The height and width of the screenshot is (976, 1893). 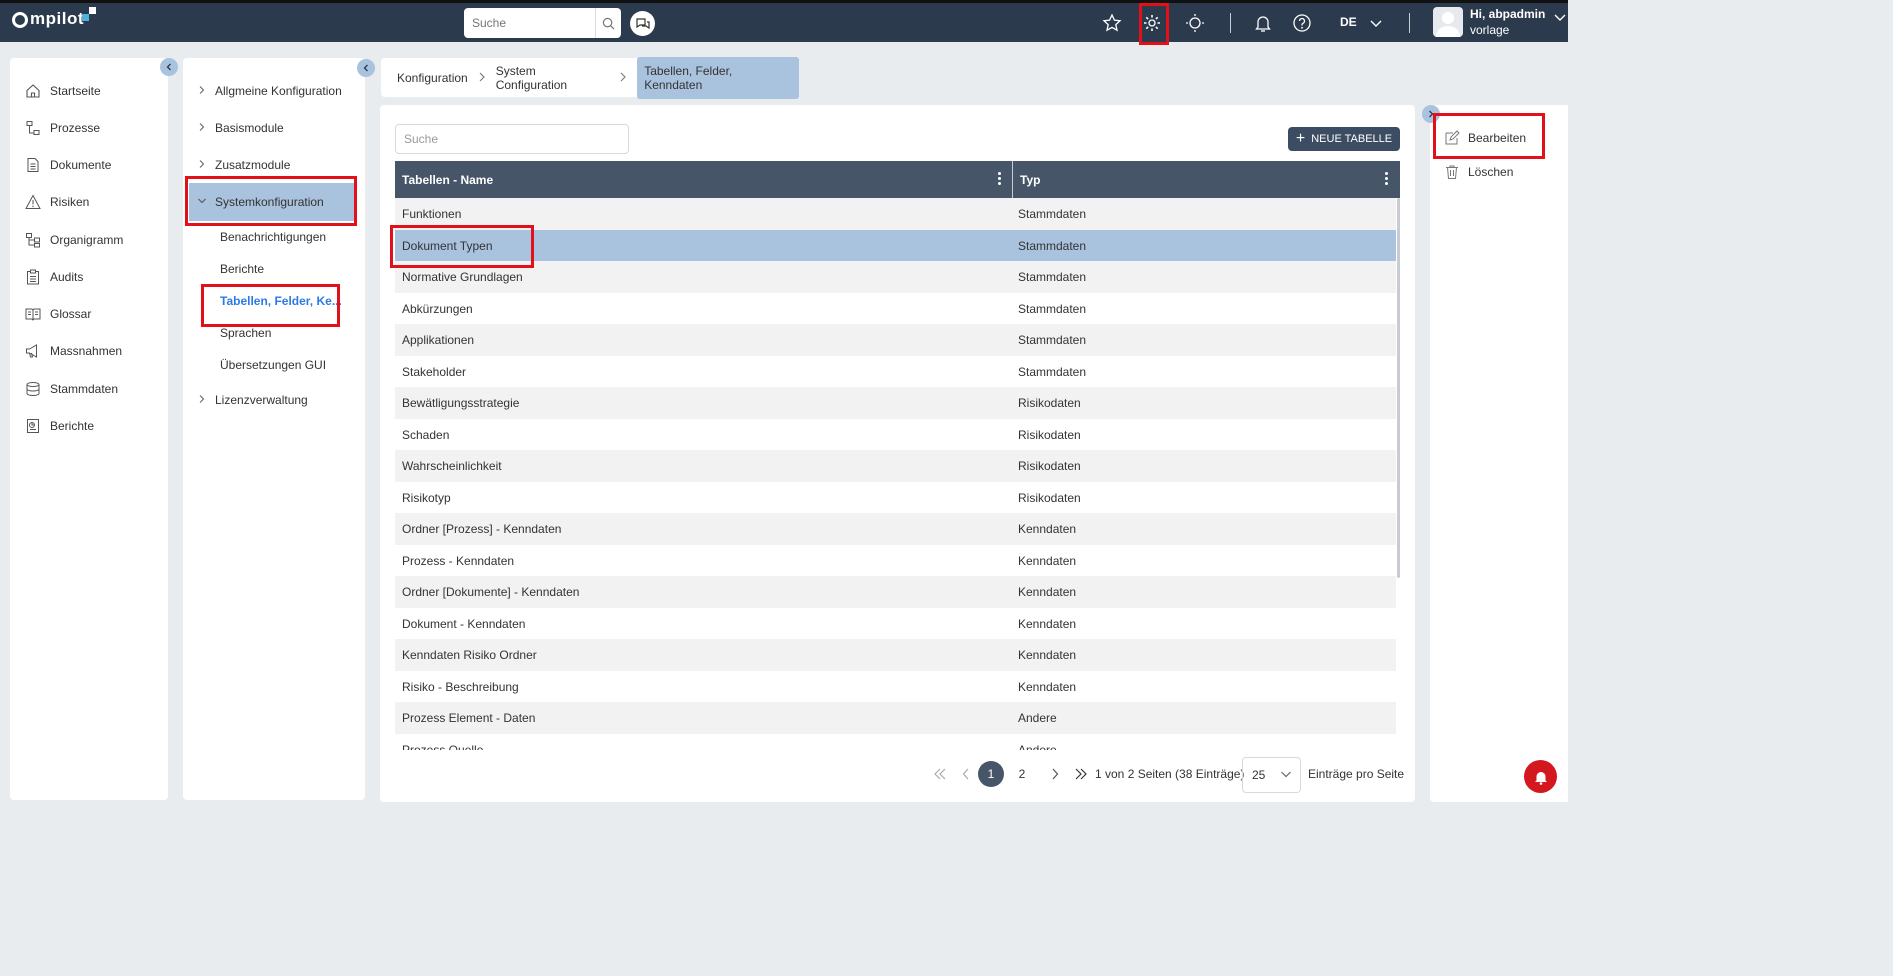 I want to click on nav-item-dokumente: Dokumente, so click(x=67, y=165).